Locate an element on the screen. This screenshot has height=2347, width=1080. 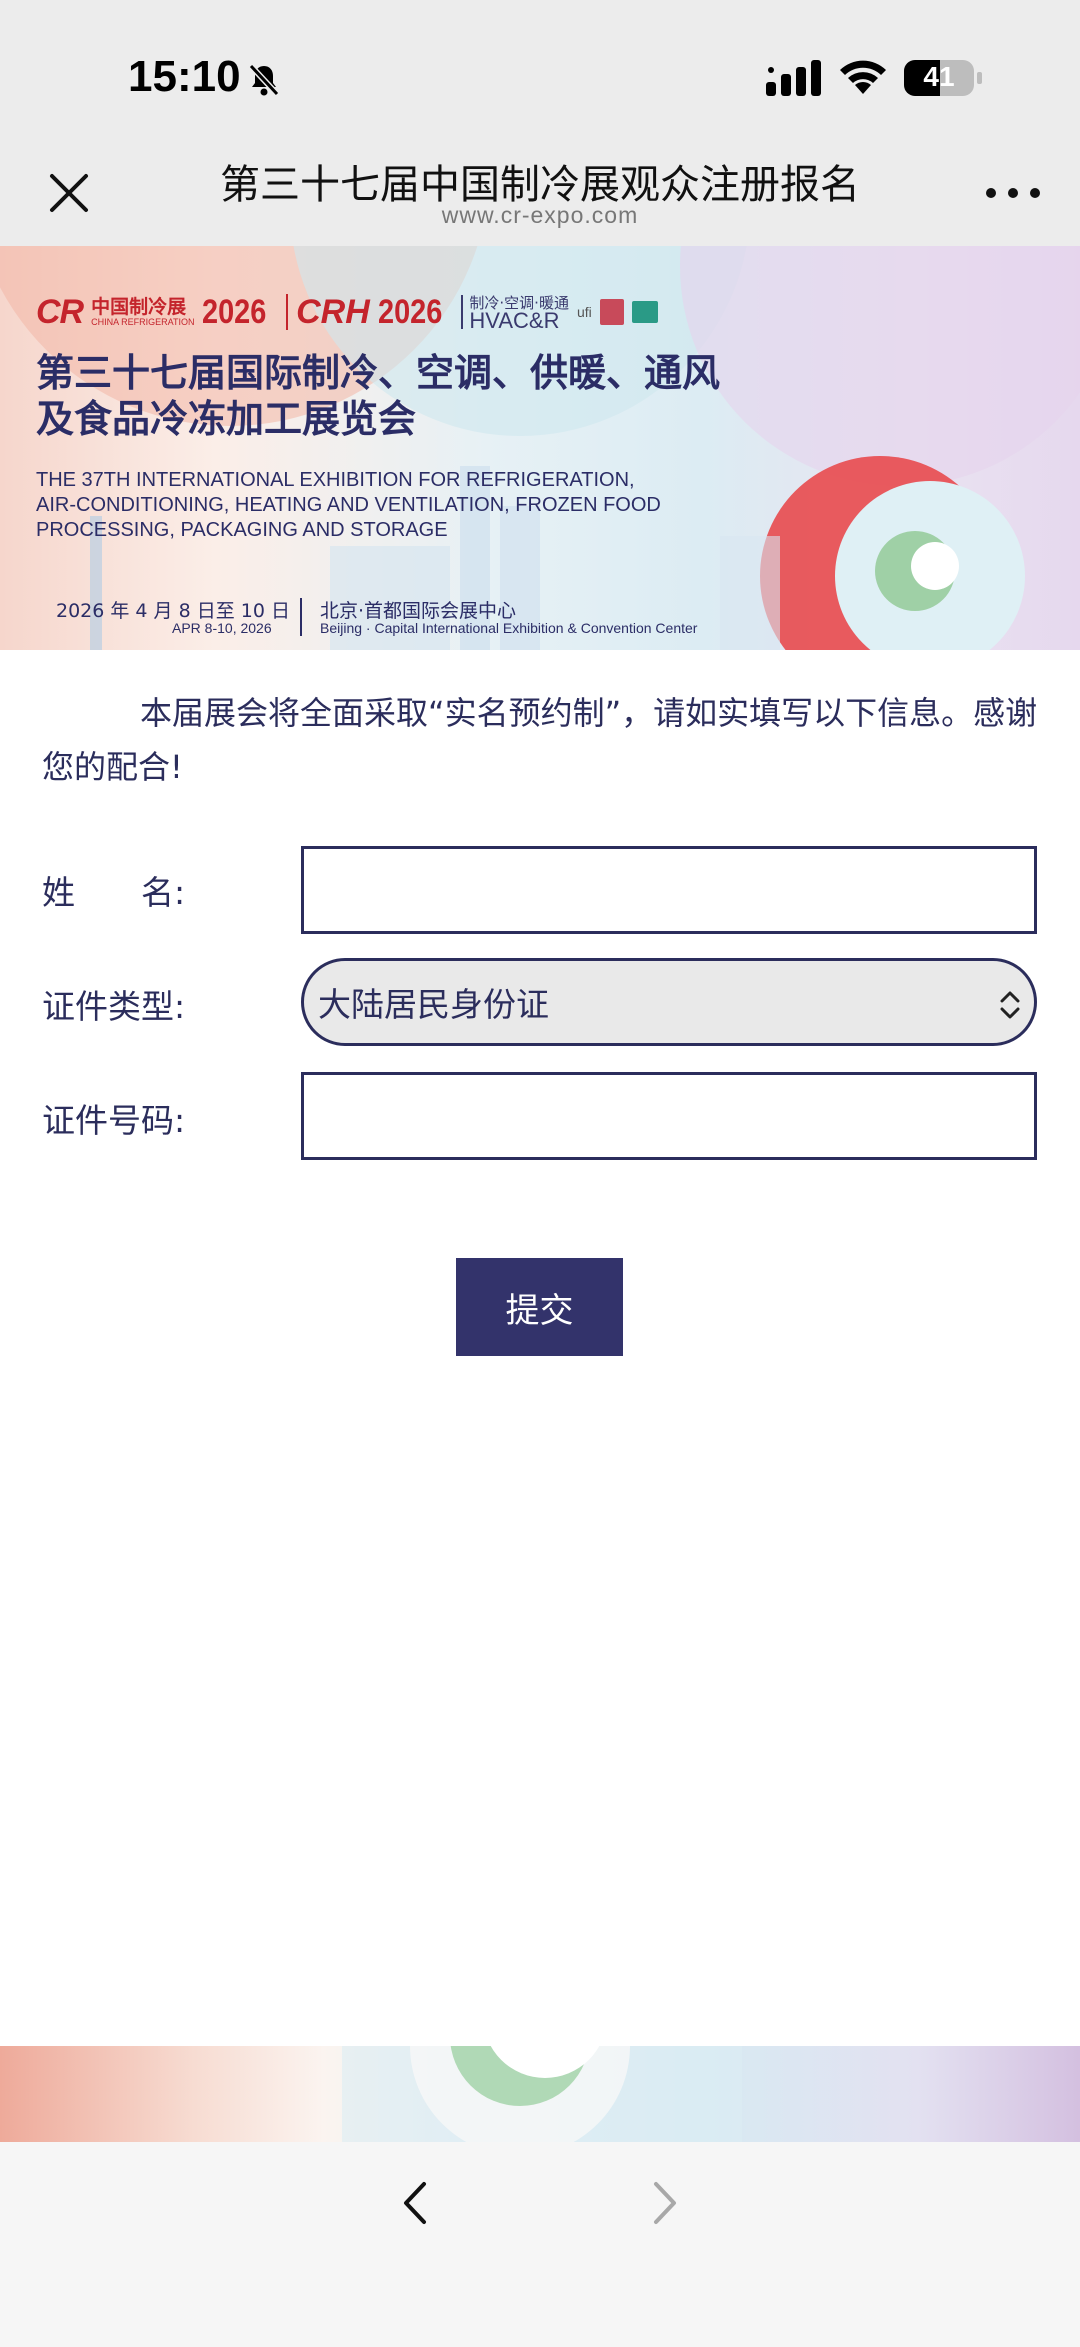
battery-icon: 41 is located at coordinates (944, 78).